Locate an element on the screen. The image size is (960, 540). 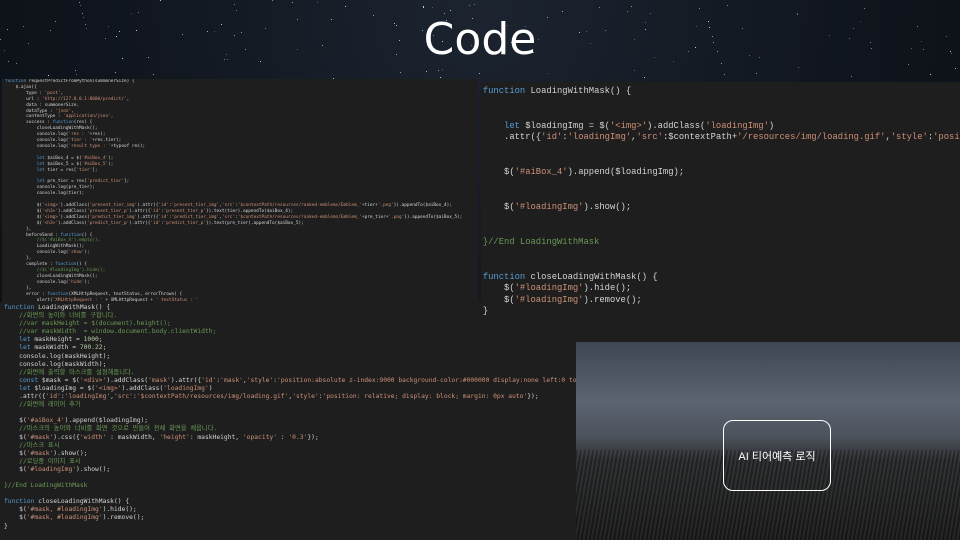
code-line: $('#loadingImg').remove(); is located at coordinates (562, 299).